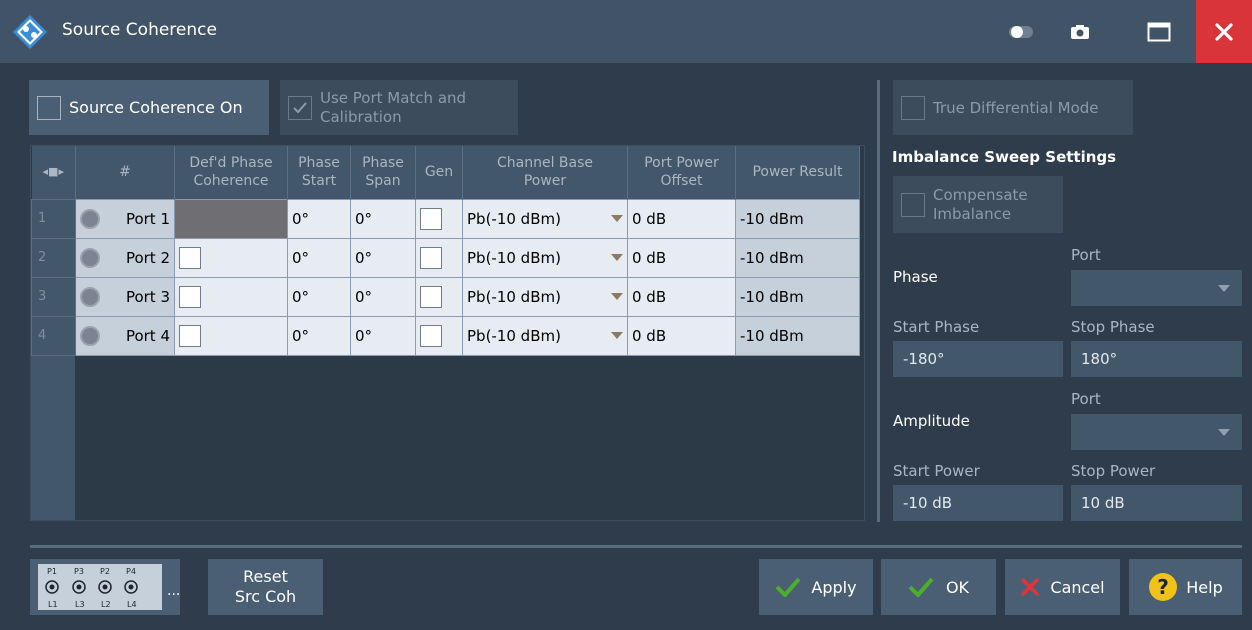 The image size is (1252, 630). I want to click on horizontal-divider, so click(636, 546).